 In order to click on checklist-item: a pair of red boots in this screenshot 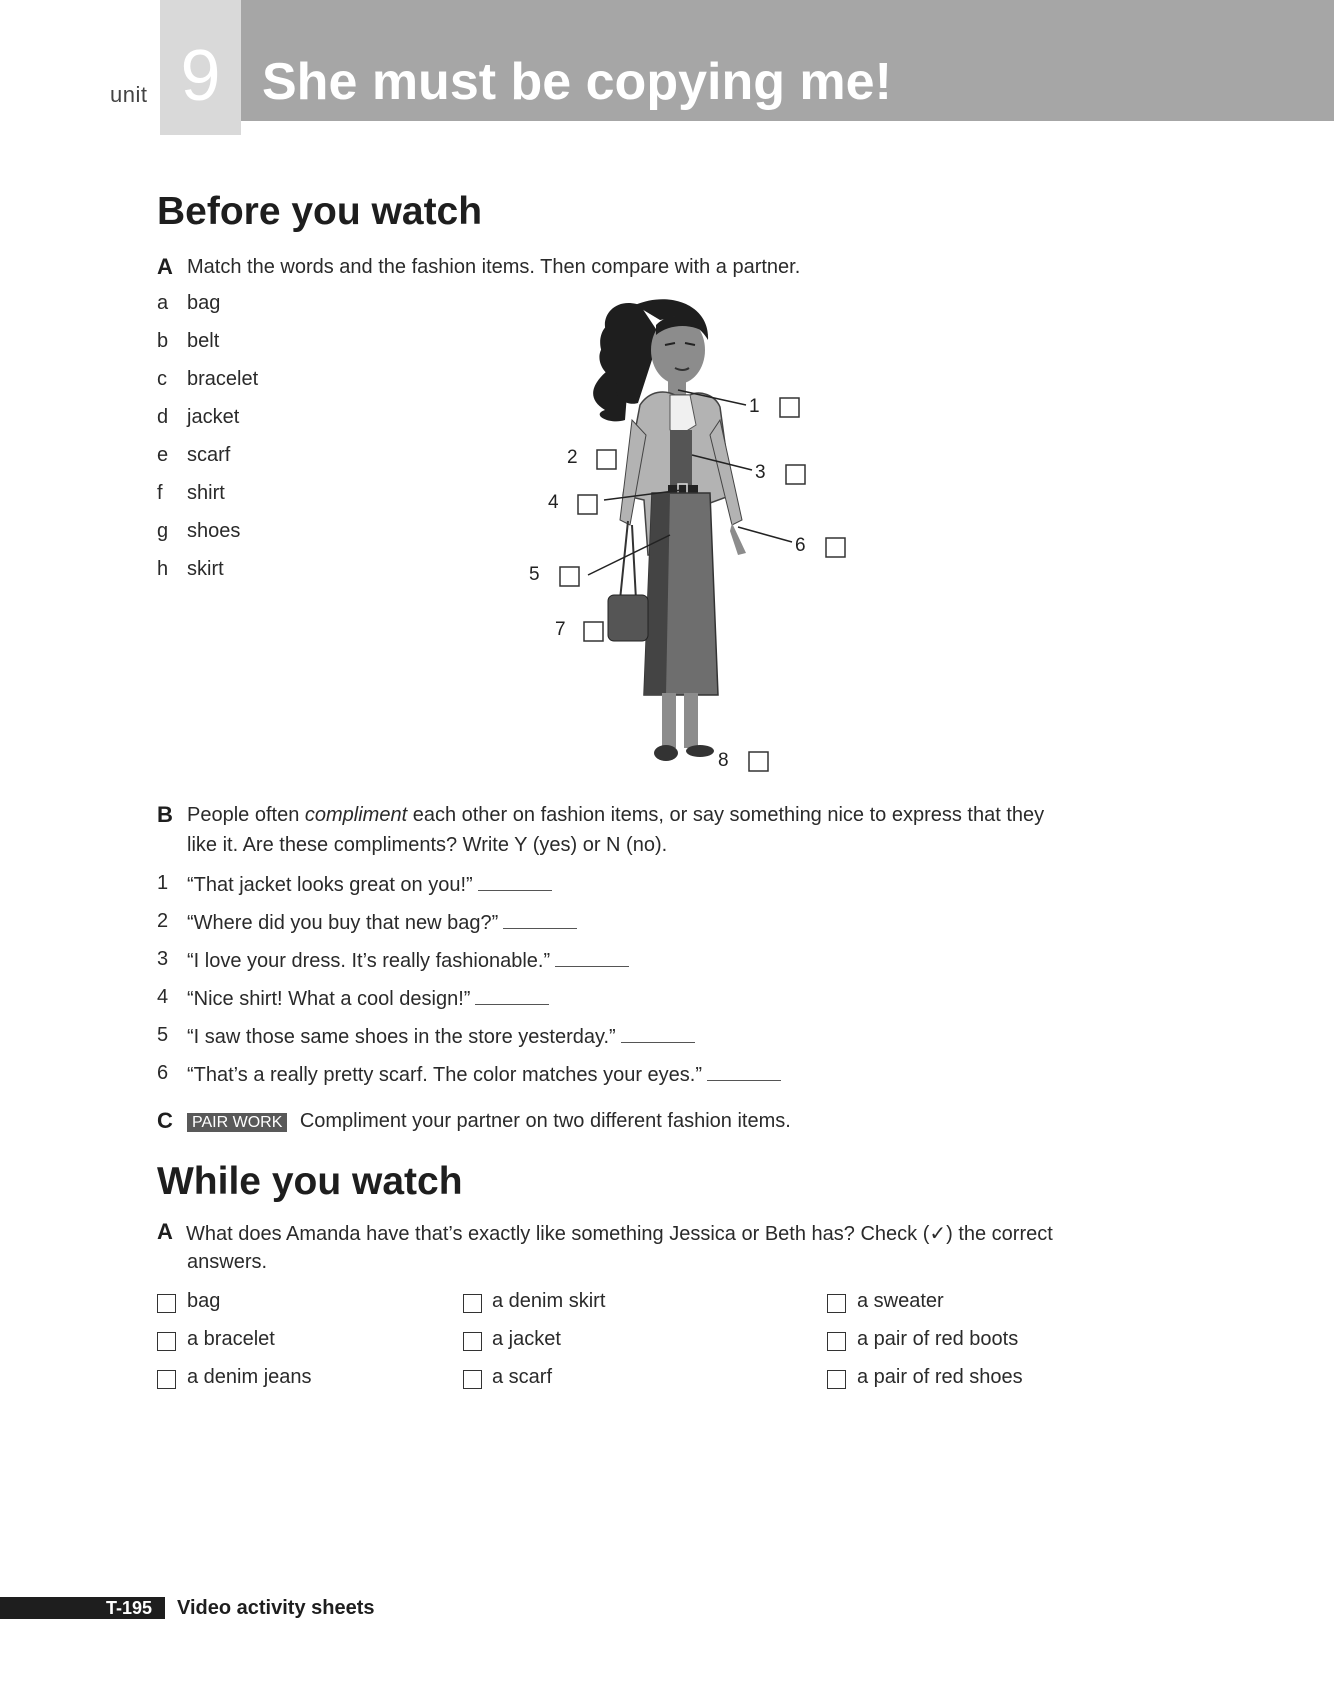, I will do `click(977, 1347)`.